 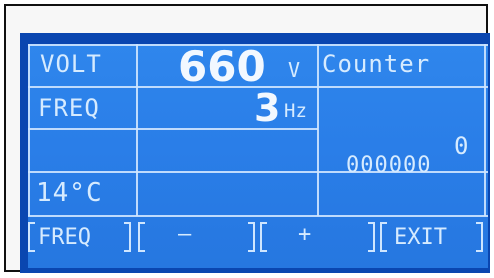 What do you see at coordinates (318, 130) in the screenshot?
I see `grid-line-col2` at bounding box center [318, 130].